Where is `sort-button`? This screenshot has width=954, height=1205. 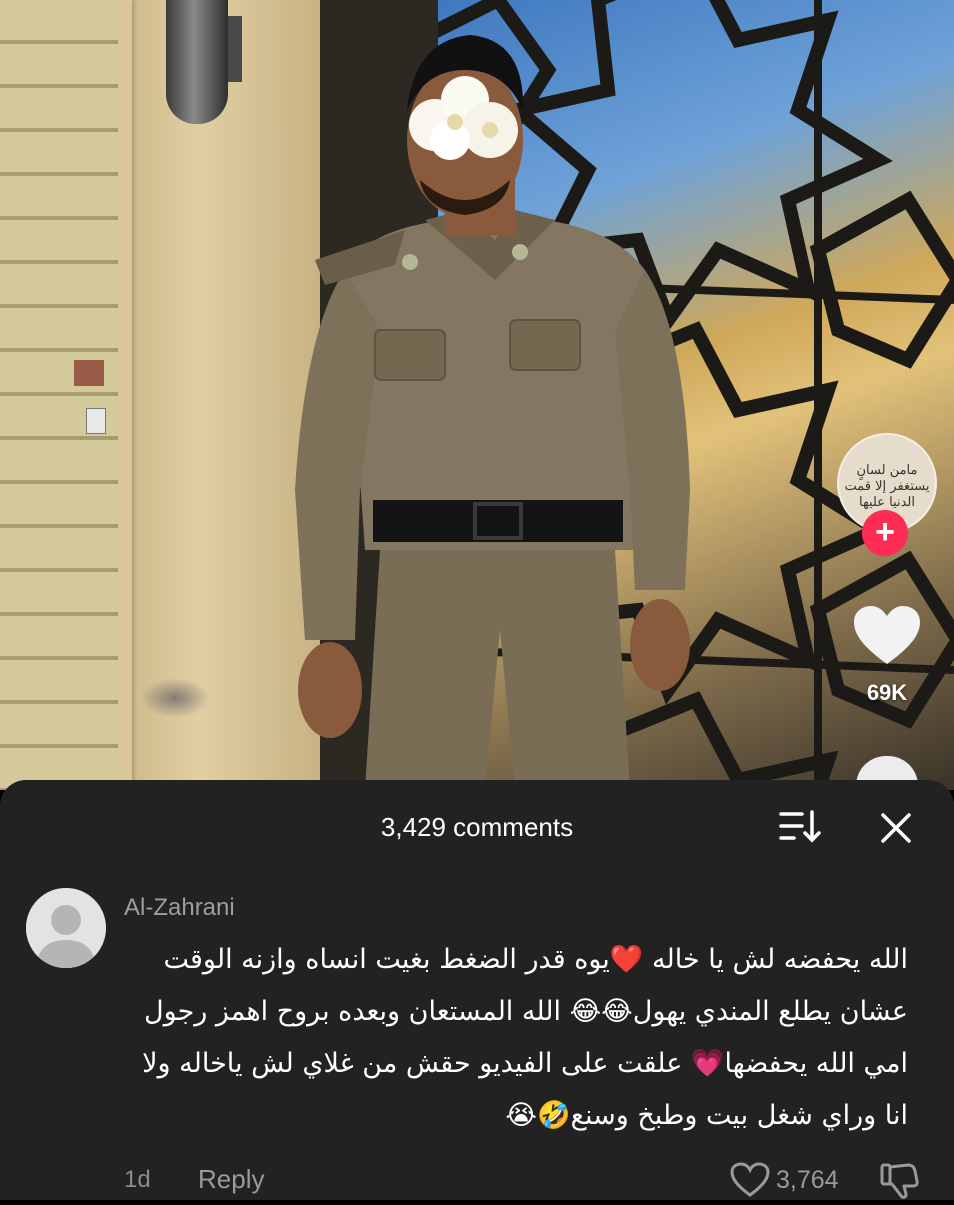
sort-button is located at coordinates (800, 826).